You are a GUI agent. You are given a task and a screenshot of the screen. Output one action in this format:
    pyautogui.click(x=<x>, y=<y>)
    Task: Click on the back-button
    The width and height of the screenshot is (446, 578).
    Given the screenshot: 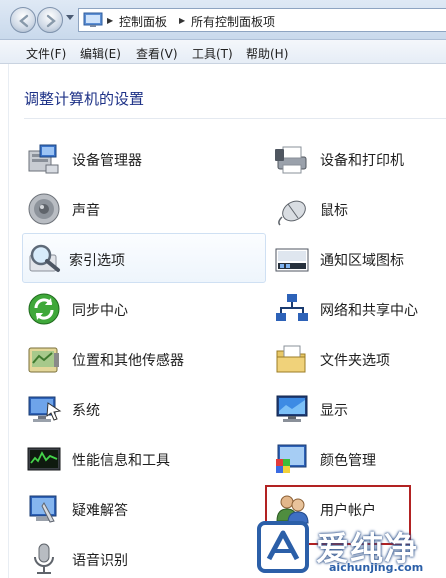 What is the action you would take?
    pyautogui.click(x=23, y=20)
    